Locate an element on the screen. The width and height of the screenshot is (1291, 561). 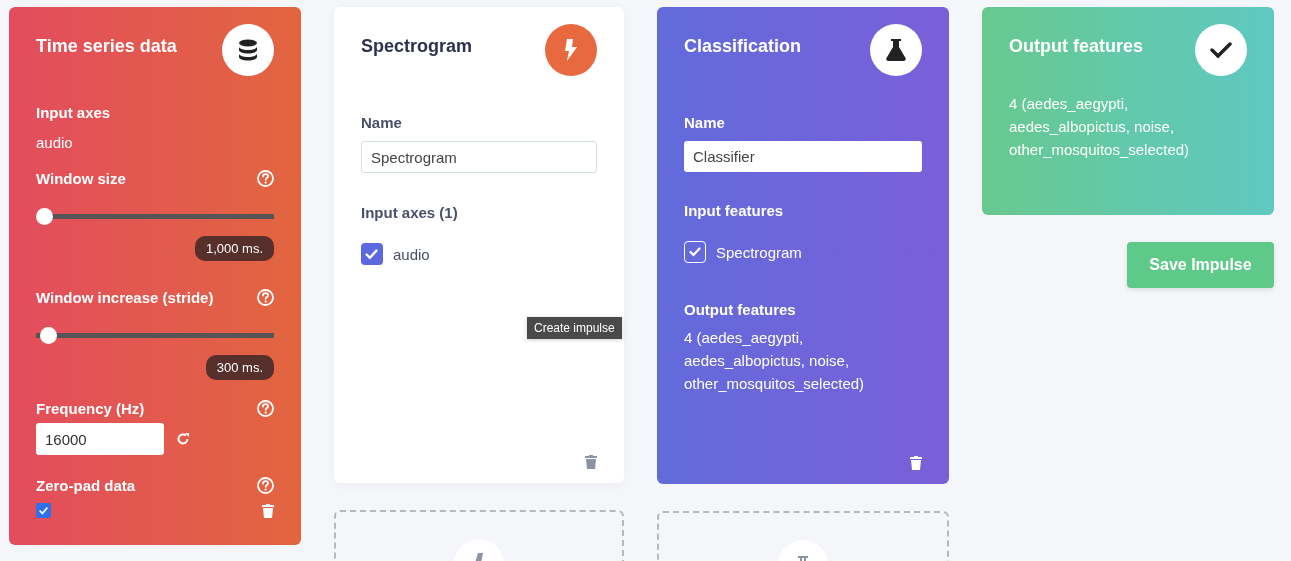
card-title: Spectrogram is located at coordinates (417, 46).